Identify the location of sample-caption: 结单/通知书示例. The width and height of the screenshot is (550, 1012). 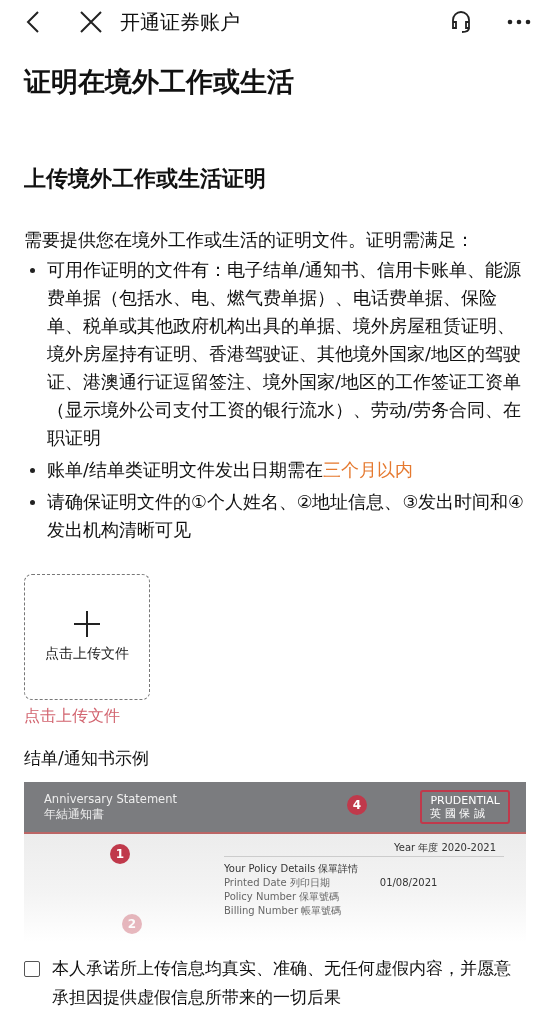
(87, 758).